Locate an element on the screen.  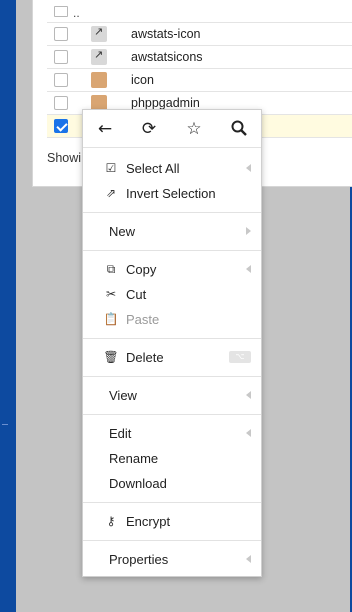
updir-label: .. is located at coordinates (76, 13).